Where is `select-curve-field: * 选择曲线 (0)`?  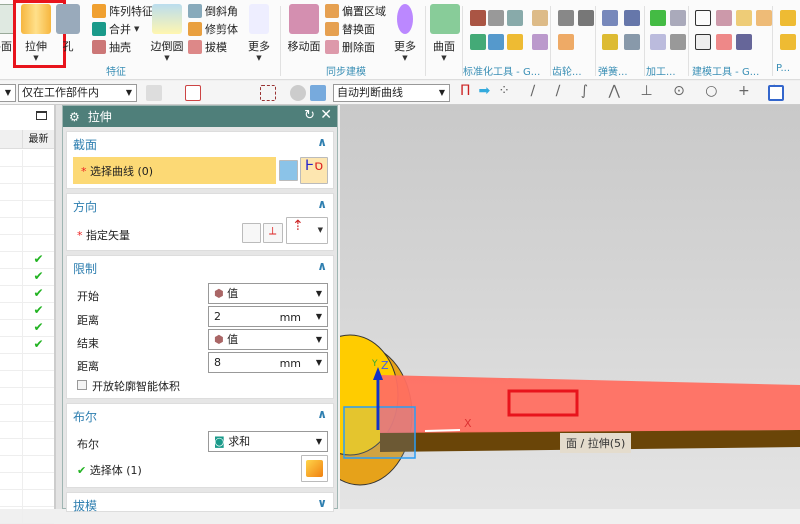
select-curve-field: * 选择曲线 (0) is located at coordinates (174, 170).